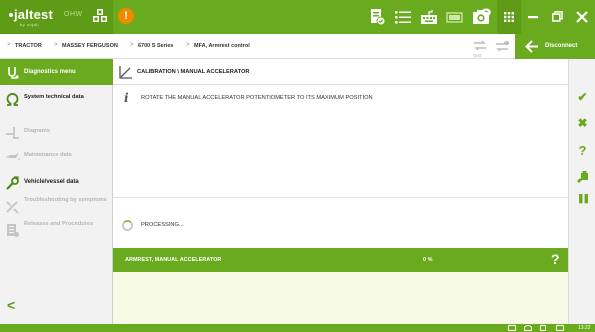  I want to click on accept-button: ✔, so click(582, 101).